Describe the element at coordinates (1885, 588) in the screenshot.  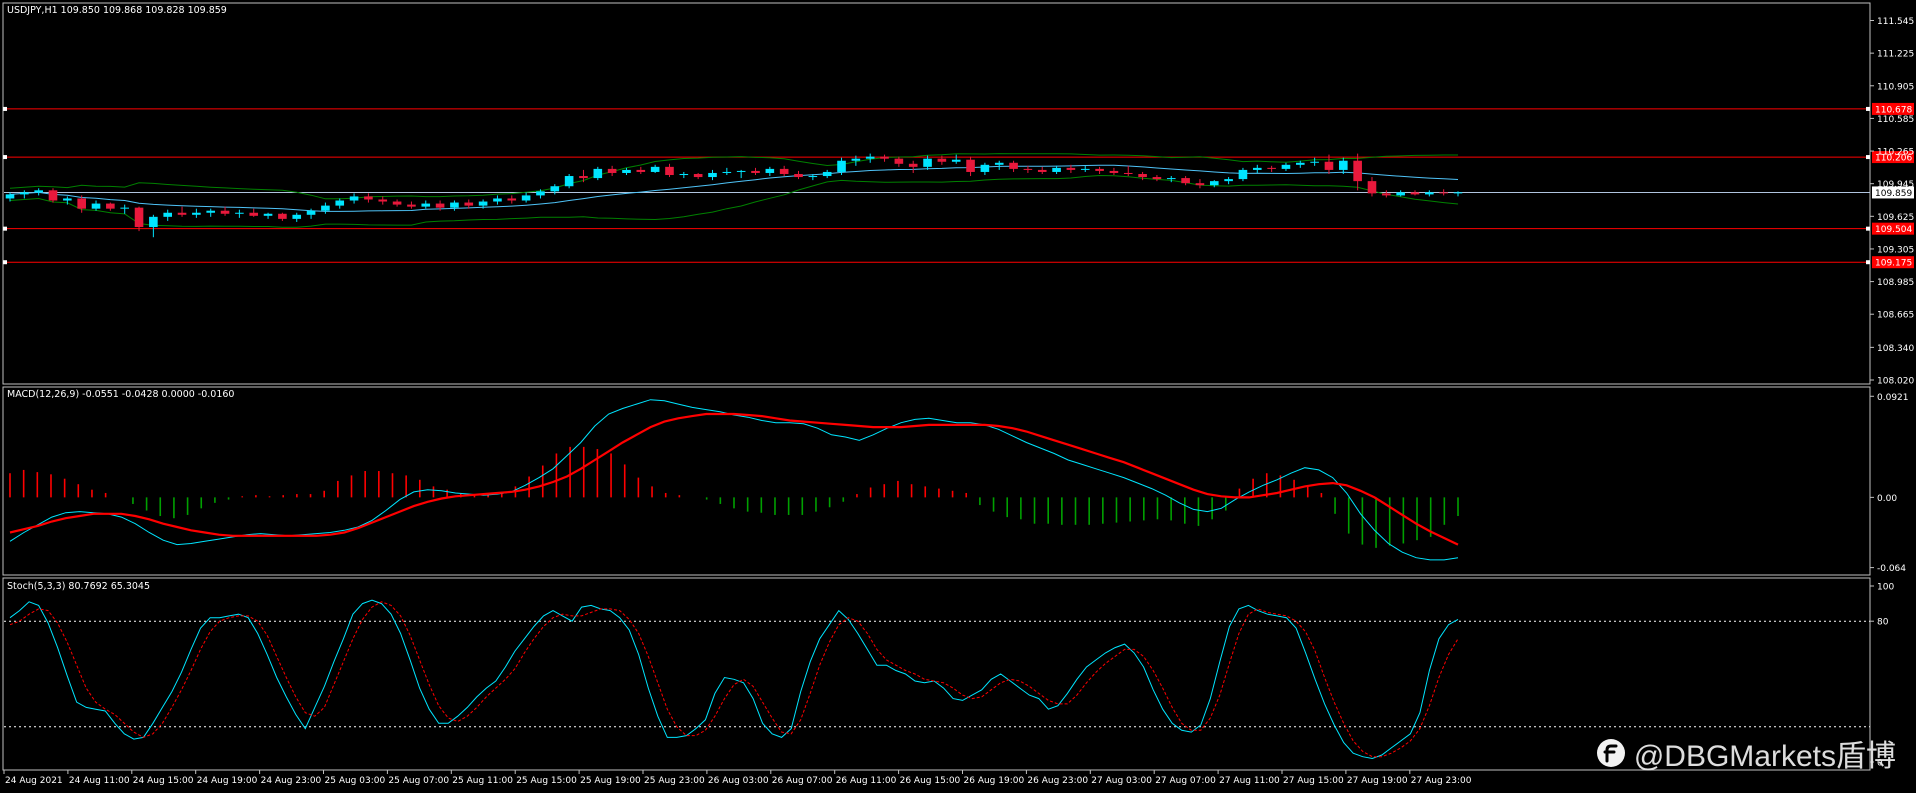
I see `stoch-tick-label: 100` at that location.